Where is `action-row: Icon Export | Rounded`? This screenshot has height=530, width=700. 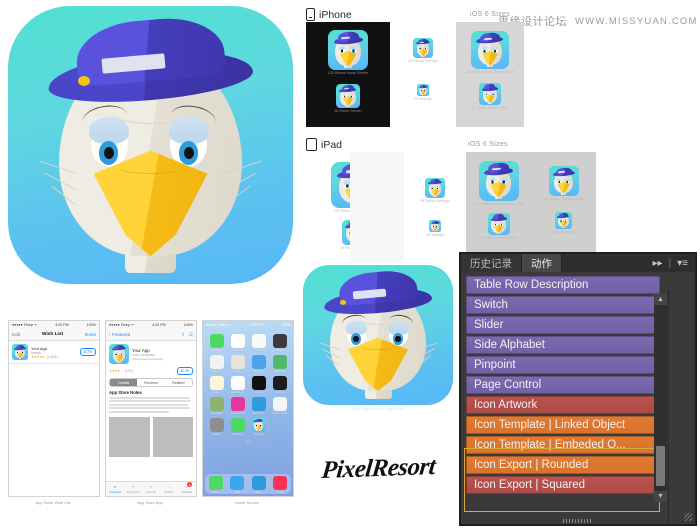
action-row: Icon Export | Rounded is located at coordinates (563, 465).